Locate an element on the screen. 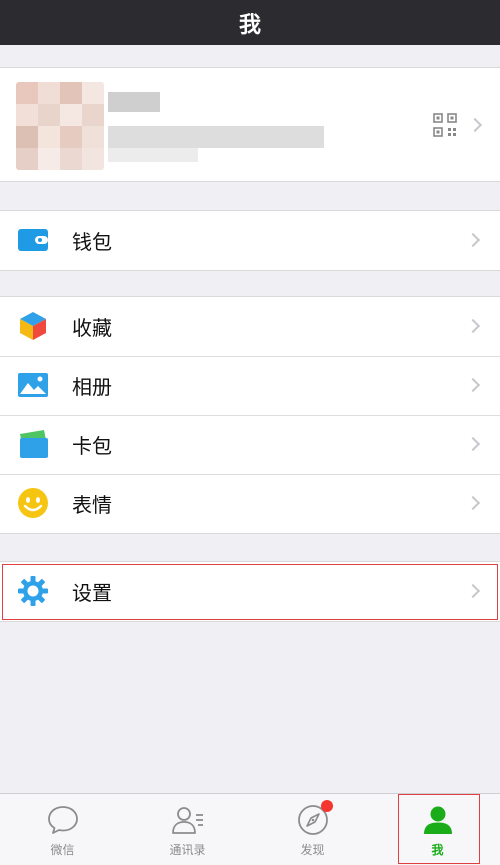 This screenshot has height=865, width=500. tab-label: 通讯录 is located at coordinates (187, 850).